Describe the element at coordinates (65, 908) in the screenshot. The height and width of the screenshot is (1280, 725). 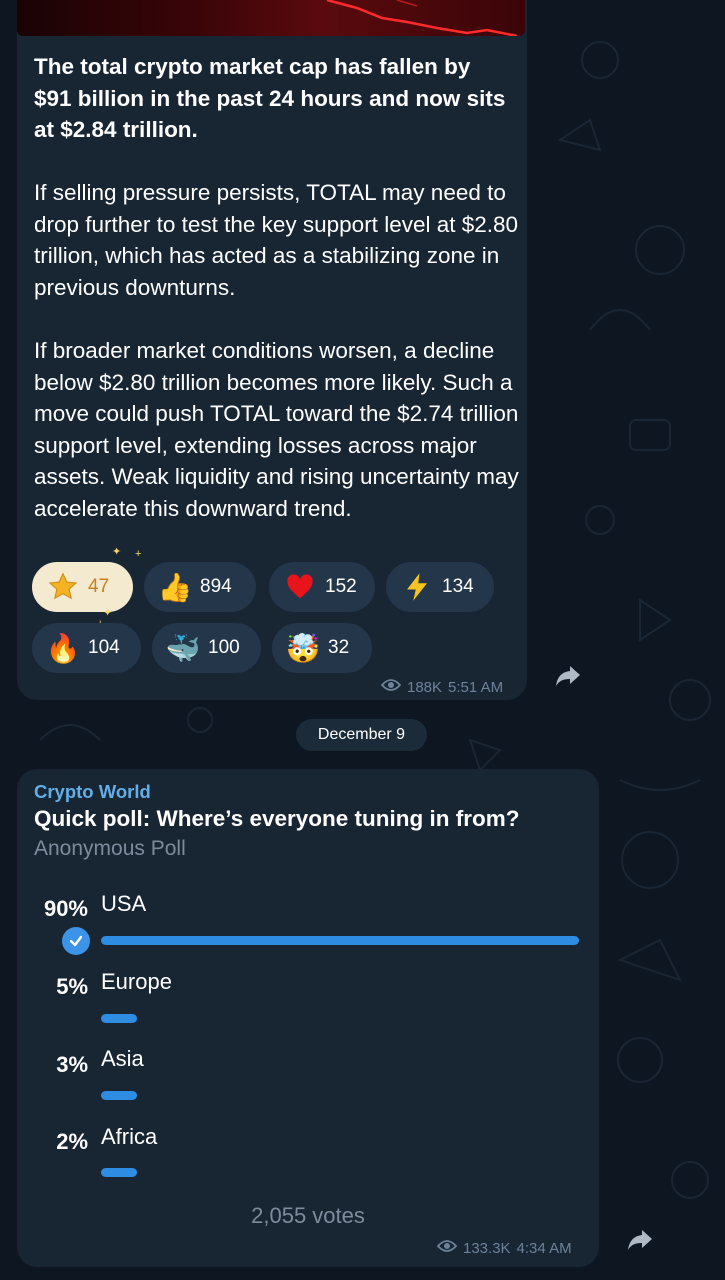
I see `poll-option-percent: 90%` at that location.